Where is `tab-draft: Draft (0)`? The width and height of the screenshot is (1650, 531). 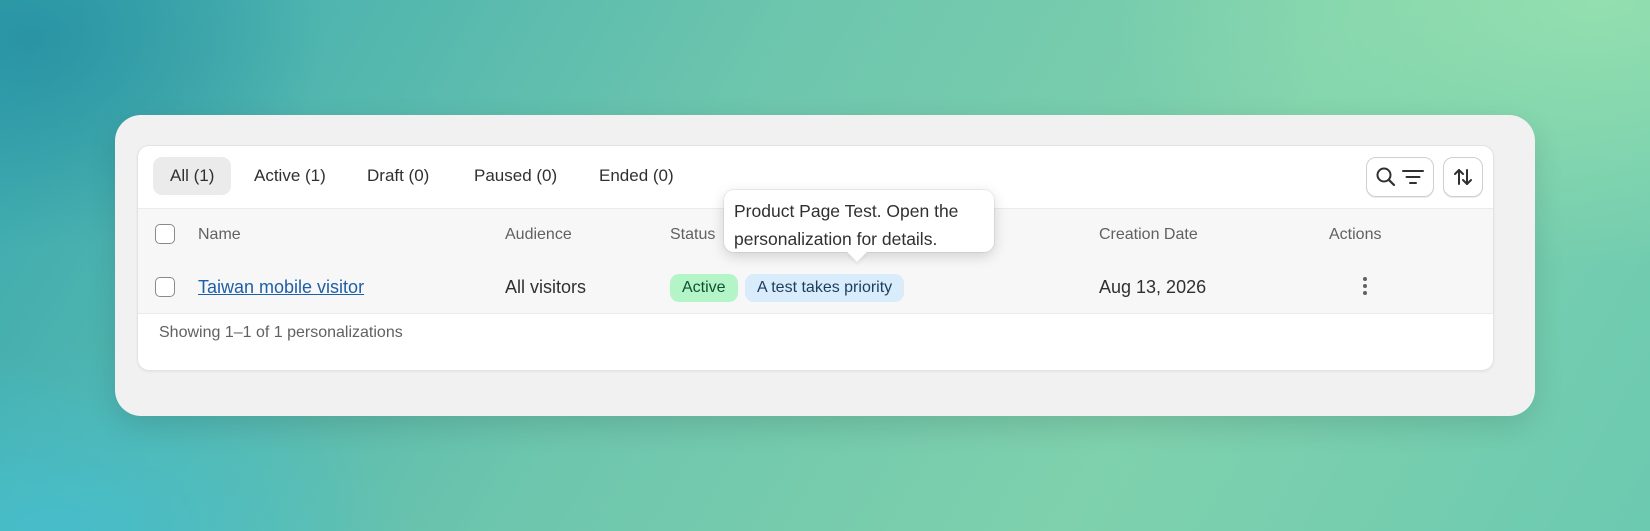
tab-draft: Draft (0) is located at coordinates (398, 176).